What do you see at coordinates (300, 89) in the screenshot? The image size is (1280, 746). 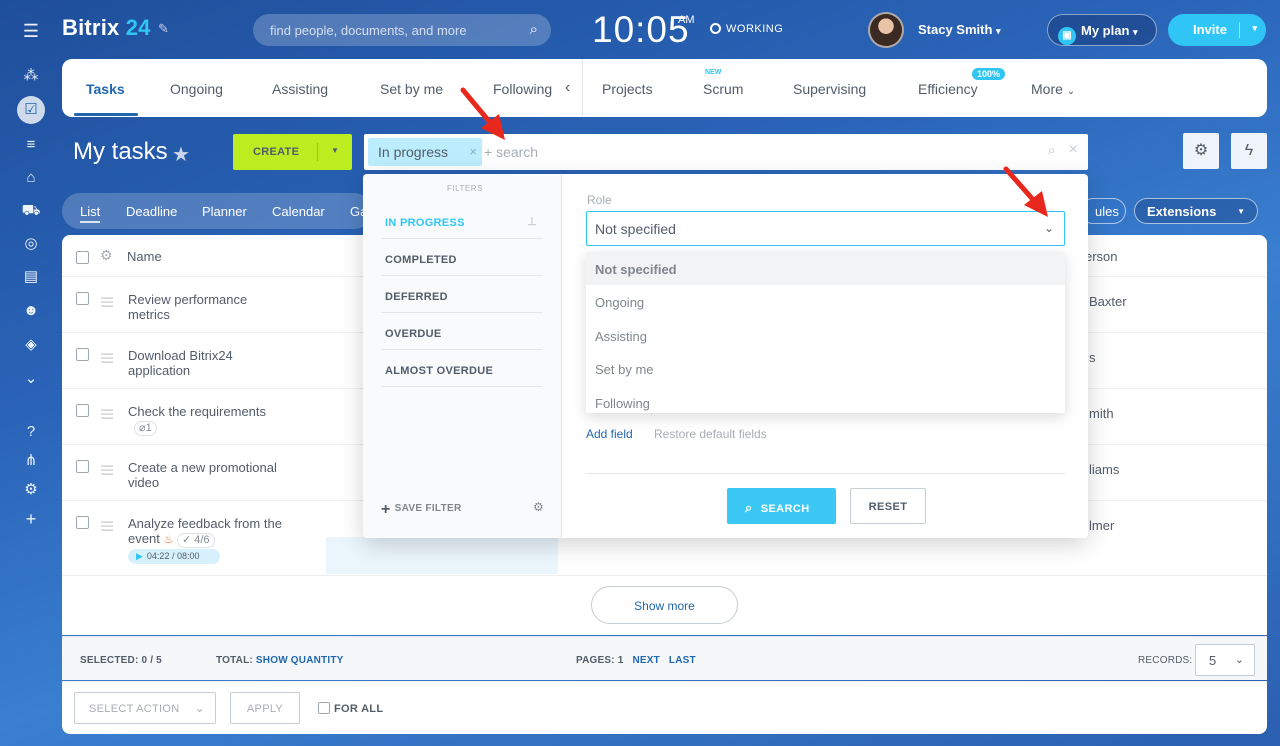 I see `tab-assisting: Assisting` at bounding box center [300, 89].